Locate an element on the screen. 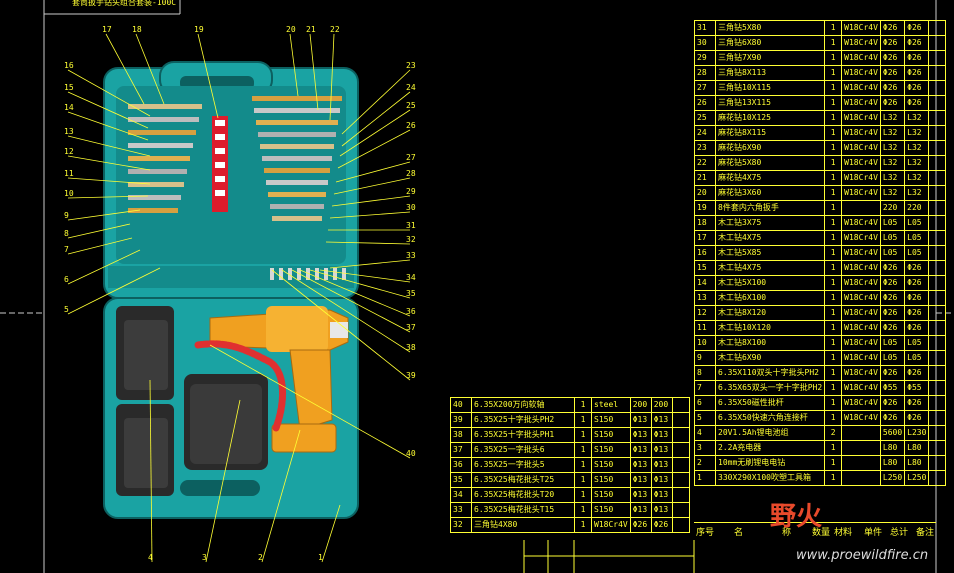 The height and width of the screenshot is (573, 954). callout-number: 10 is located at coordinates (69, 193).